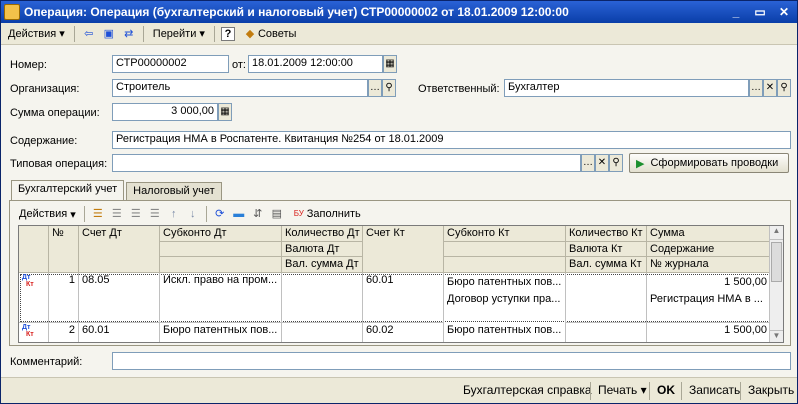 This screenshot has height=404, width=798. Describe the element at coordinates (170, 64) in the screenshot. I see `number-field: СТР00000002` at that location.